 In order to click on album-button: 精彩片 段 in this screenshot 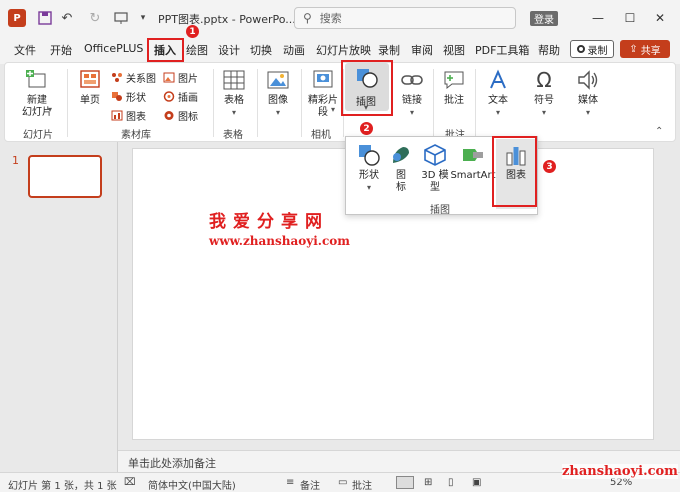, I will do `click(323, 94)`.